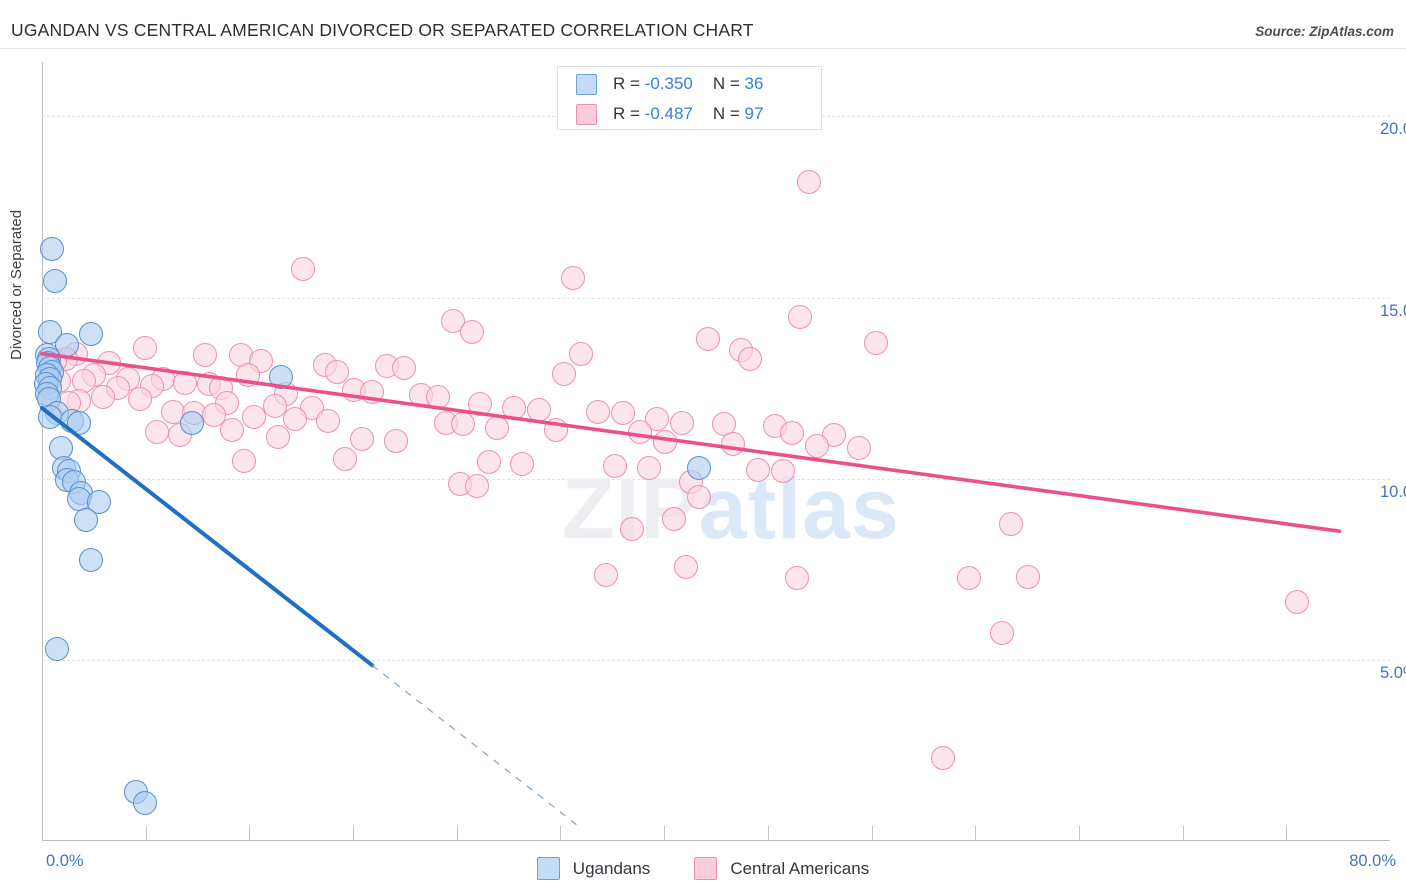 This screenshot has width=1406, height=892. I want to click on y-tick-label: 15.0%, so click(1393, 310).